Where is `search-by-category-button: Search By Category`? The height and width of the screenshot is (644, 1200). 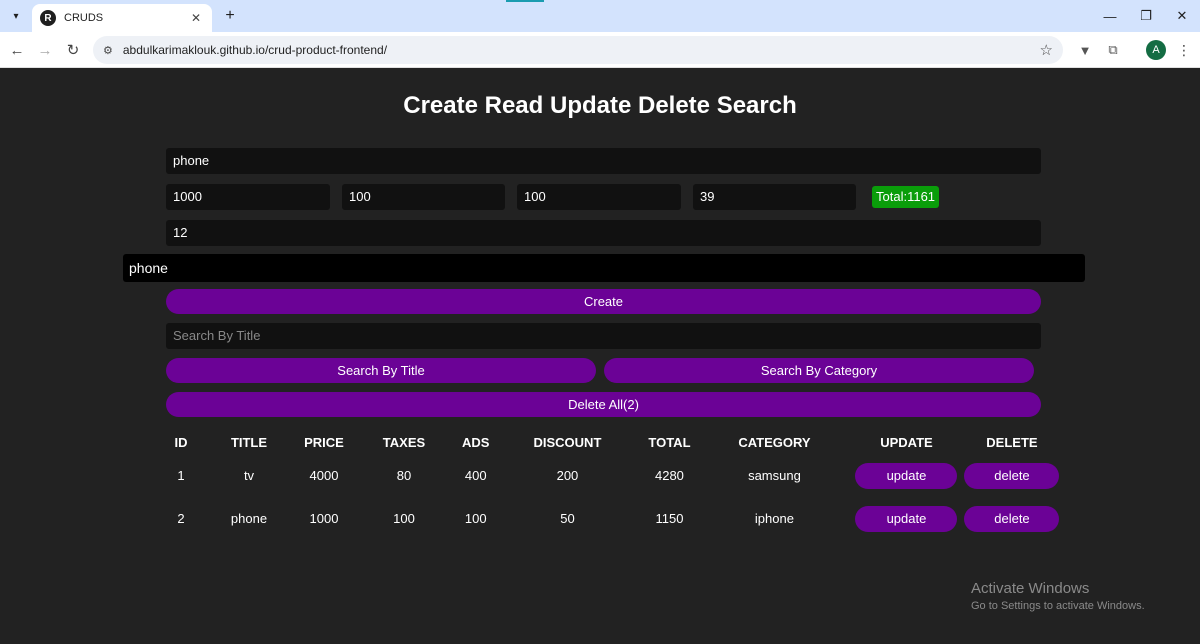
search-by-category-button: Search By Category is located at coordinates (819, 370).